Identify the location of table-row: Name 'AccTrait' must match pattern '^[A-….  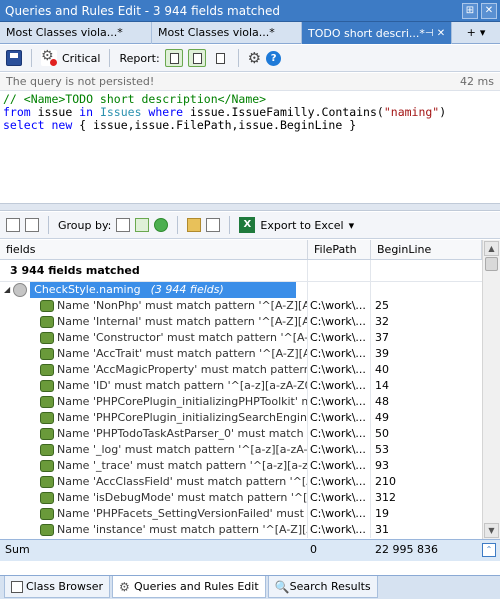
(241, 354).